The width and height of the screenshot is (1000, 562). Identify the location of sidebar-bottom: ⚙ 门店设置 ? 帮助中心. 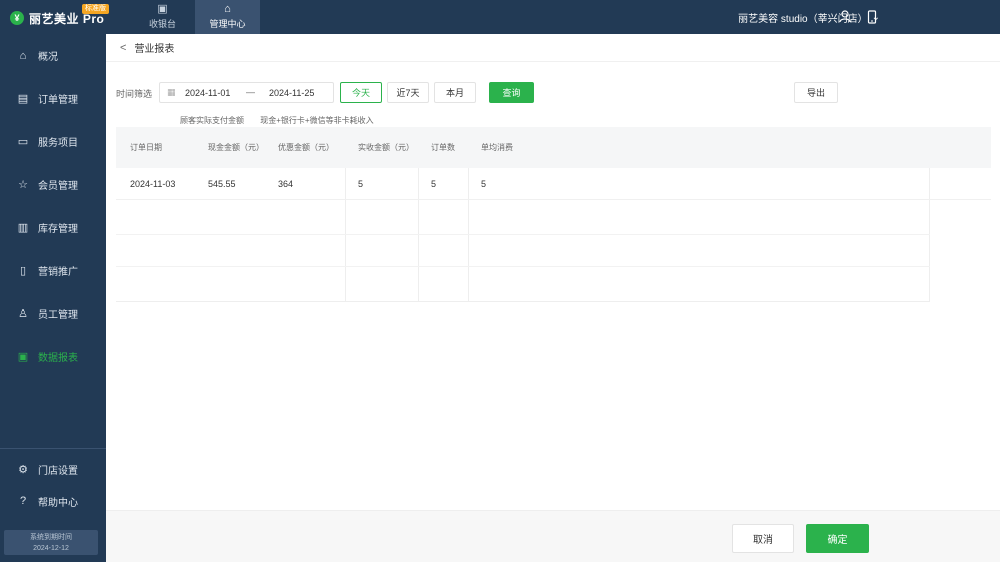
(53, 482).